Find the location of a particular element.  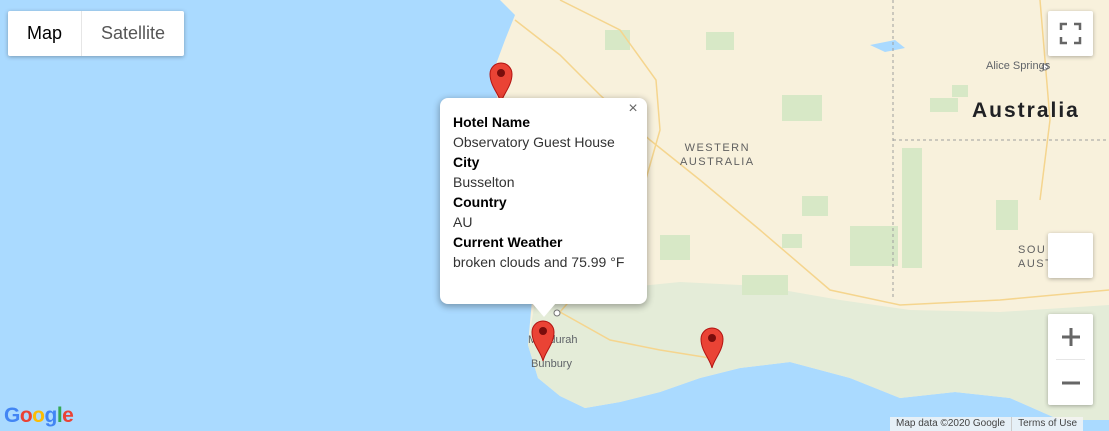

zoom-in-button is located at coordinates (1070, 336).